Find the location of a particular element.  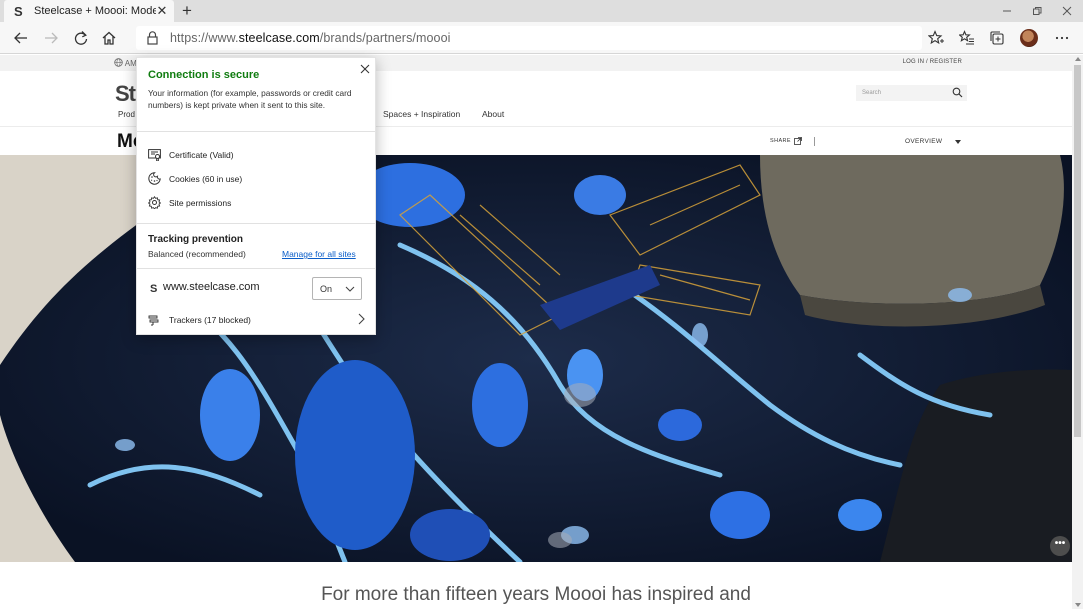

external-link-icon is located at coordinates (798, 141).